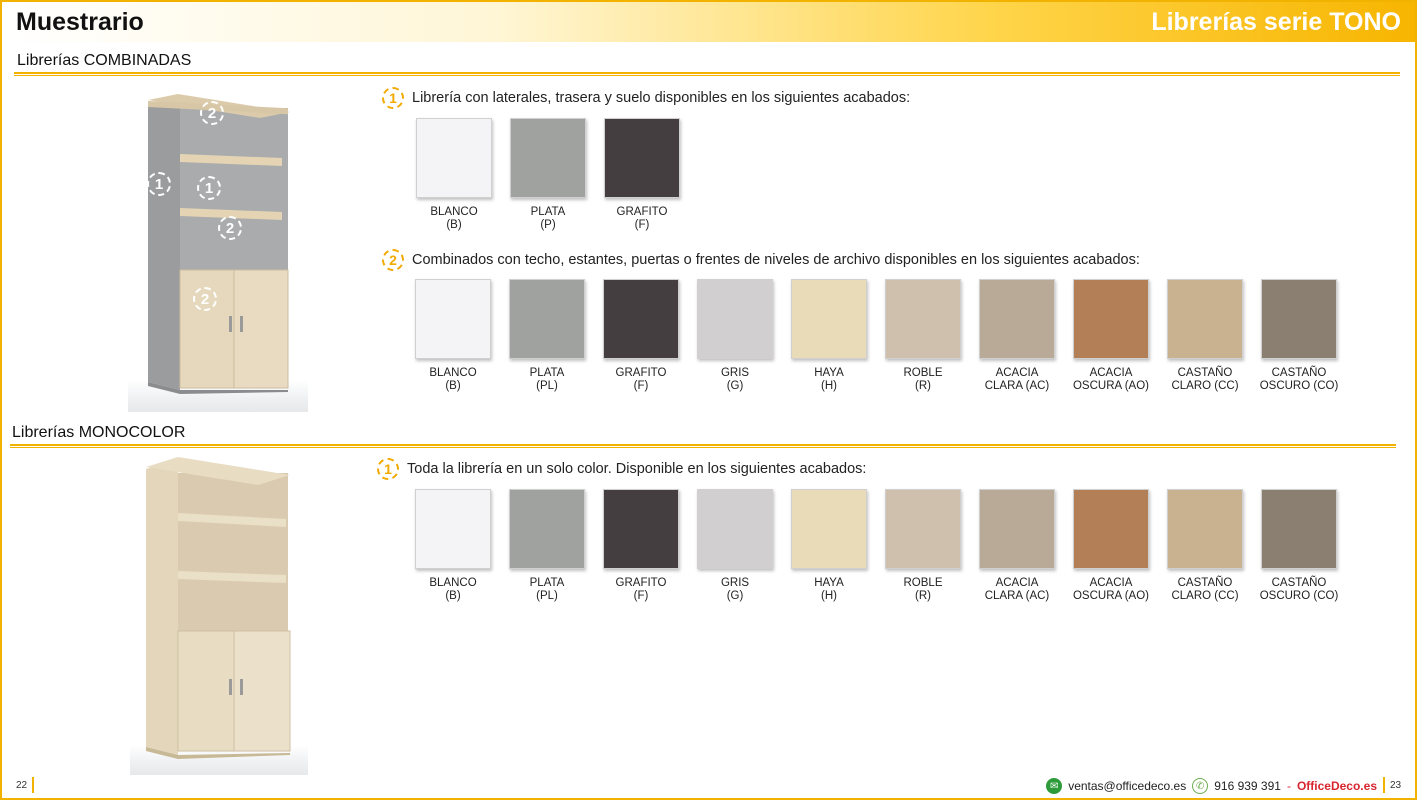 This screenshot has width=1417, height=800. Describe the element at coordinates (1017, 336) in the screenshot. I see `swatch-item: ACACIA CLARA (AC)` at that location.